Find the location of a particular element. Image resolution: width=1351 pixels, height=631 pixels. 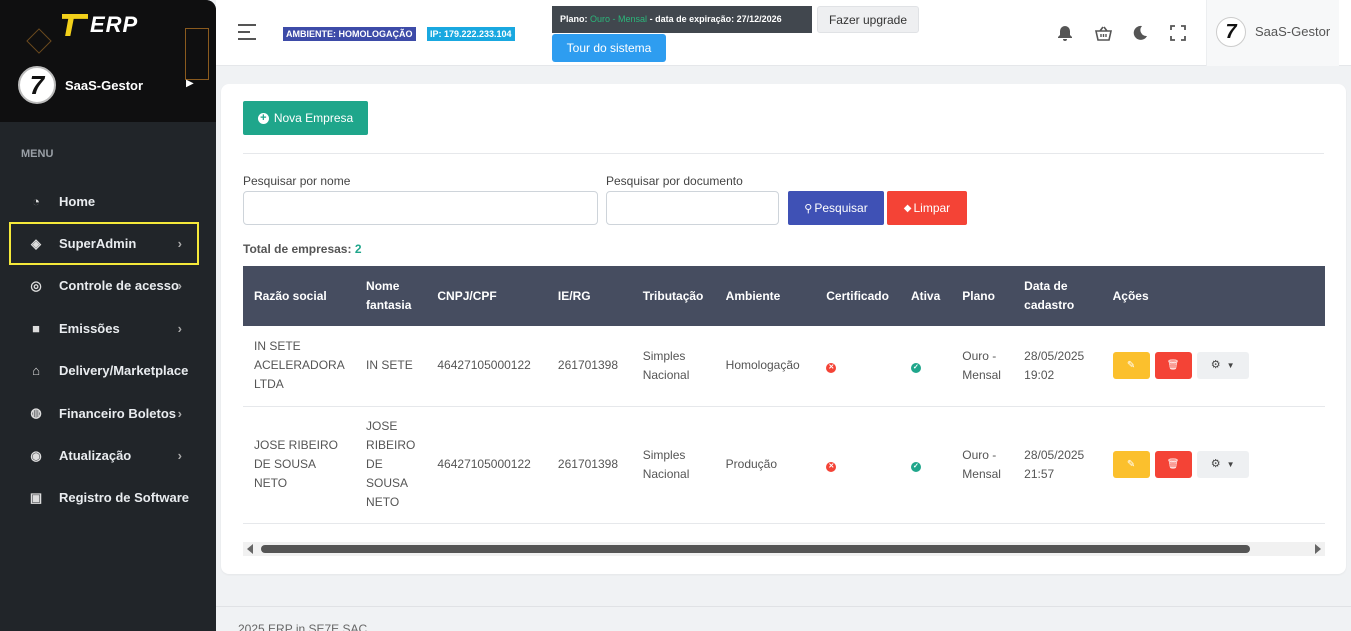

sidebar-item-financeiro-boletos: ◍ Financeiro Boletos › is located at coordinates (108, 413).